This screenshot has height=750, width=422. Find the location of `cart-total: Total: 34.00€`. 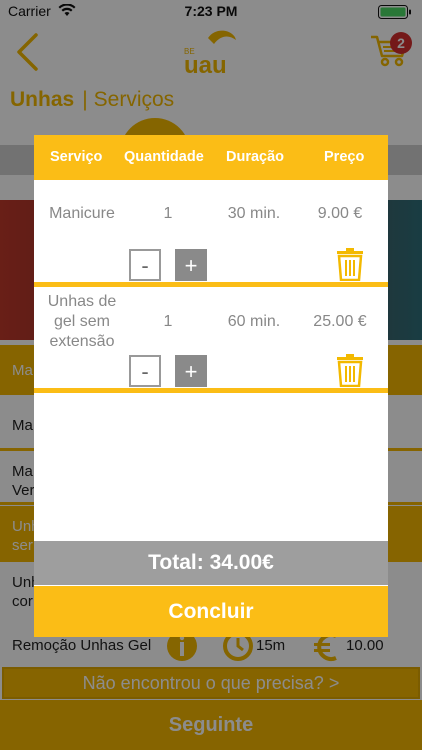

cart-total: Total: 34.00€ is located at coordinates (211, 563).